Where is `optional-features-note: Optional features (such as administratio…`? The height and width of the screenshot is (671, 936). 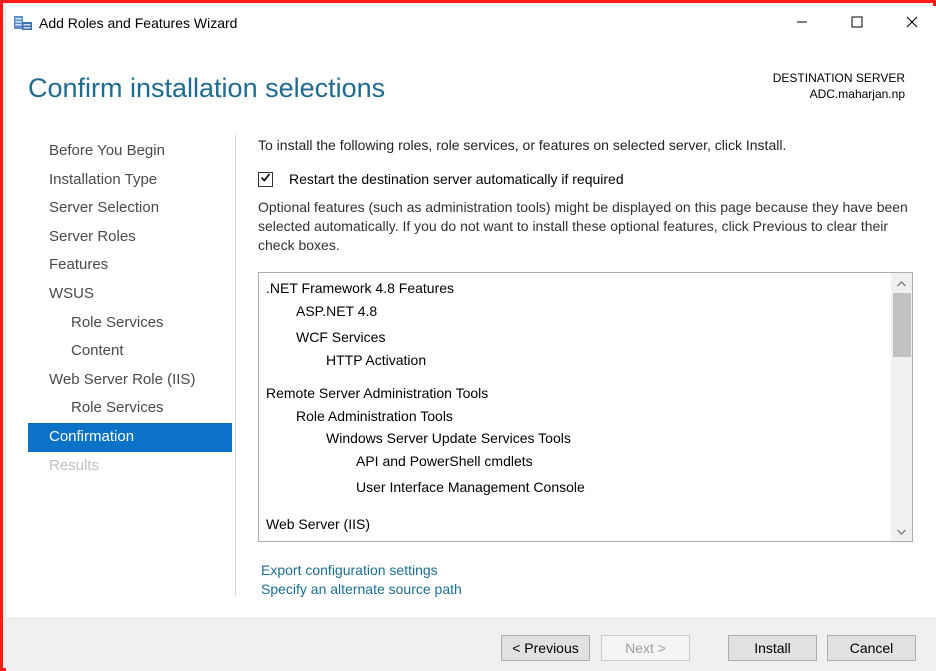
optional-features-note: Optional features (such as administratio… is located at coordinates (583, 226).